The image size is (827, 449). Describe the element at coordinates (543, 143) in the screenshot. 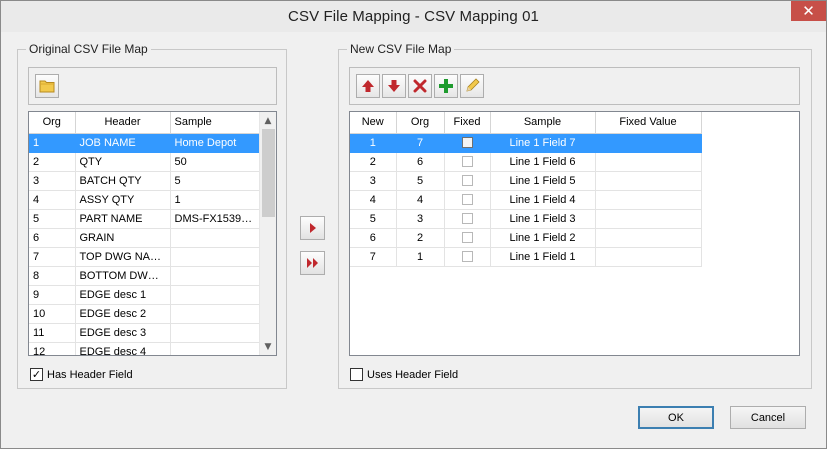

I see `sample-cell: Line 1 Field 7` at that location.